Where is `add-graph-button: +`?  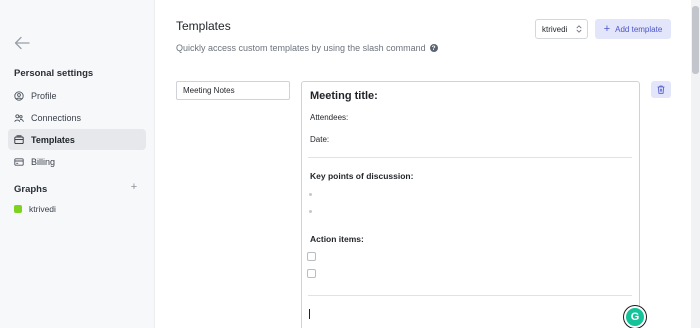
add-graph-button: + is located at coordinates (134, 187).